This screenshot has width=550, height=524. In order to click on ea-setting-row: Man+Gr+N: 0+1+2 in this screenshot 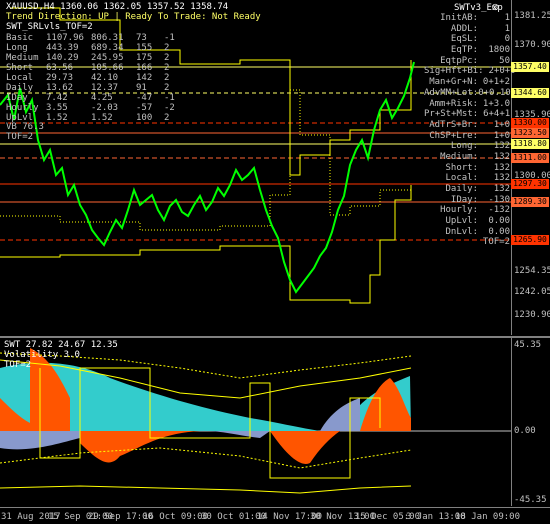, I will do `click(467, 82)`.